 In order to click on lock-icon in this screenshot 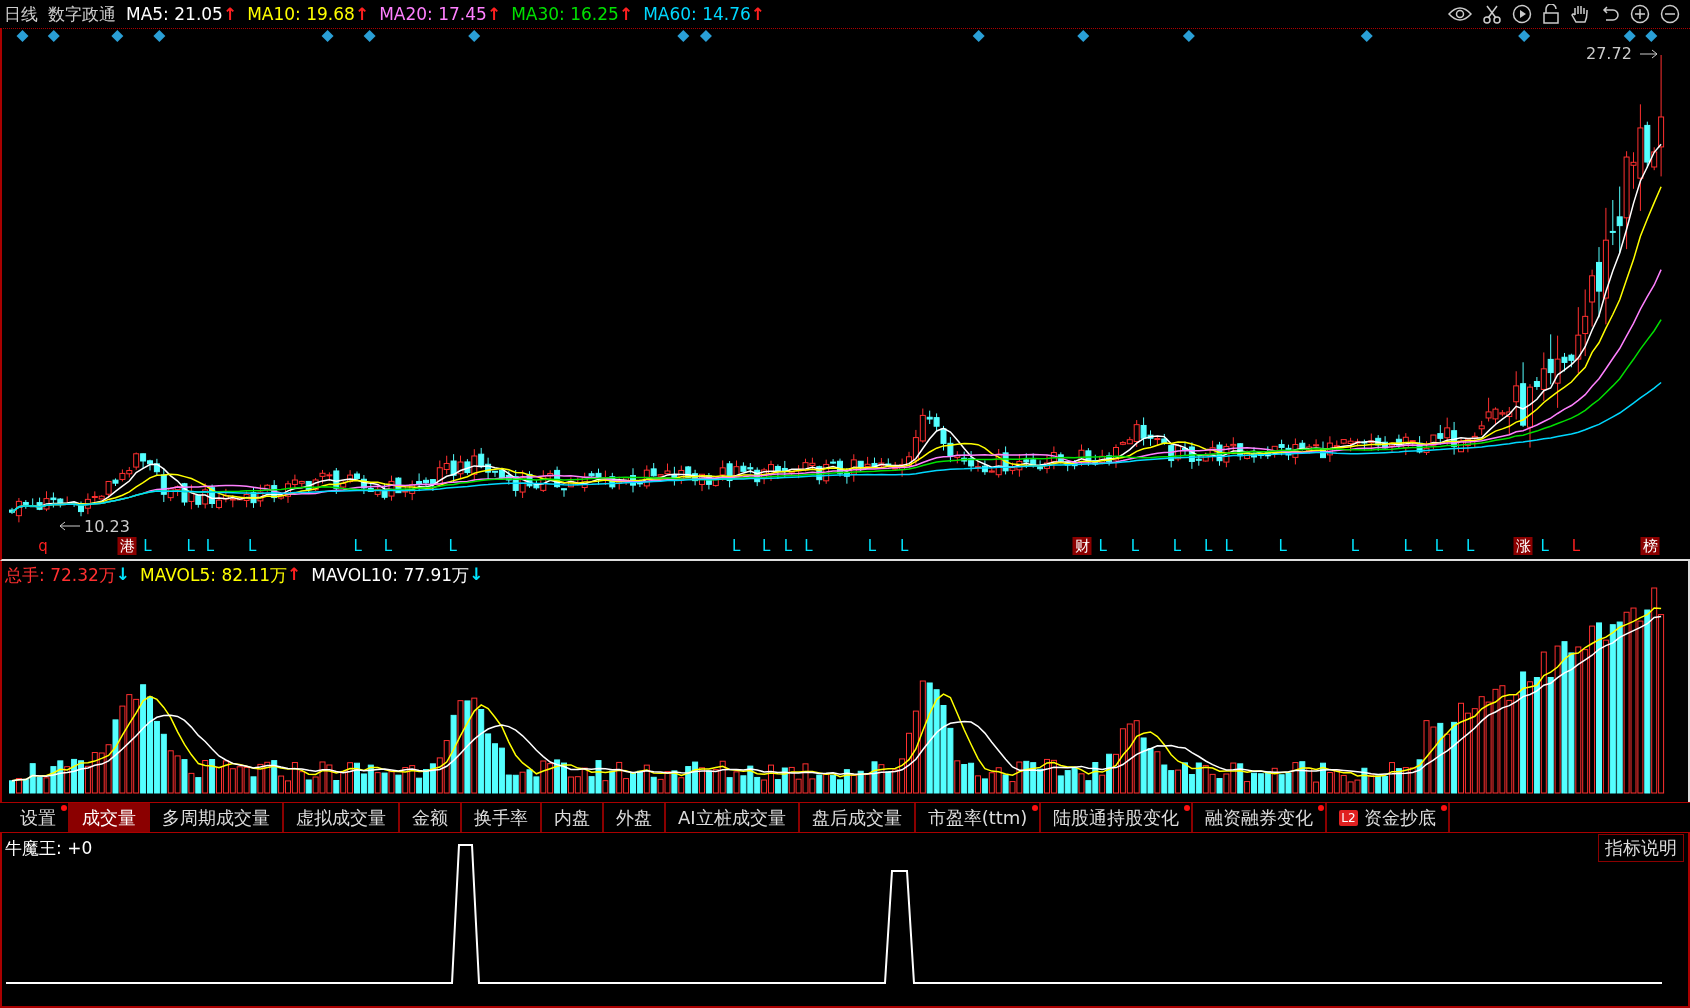, I will do `click(1551, 14)`.